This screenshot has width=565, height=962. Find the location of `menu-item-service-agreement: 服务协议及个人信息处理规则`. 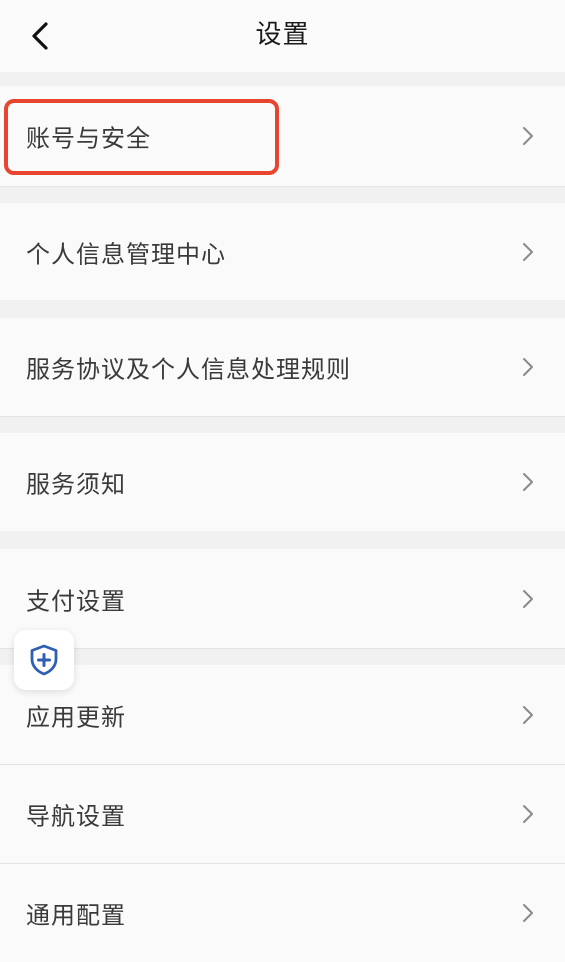

menu-item-service-agreement: 服务协议及个人信息处理规则 is located at coordinates (282, 367).